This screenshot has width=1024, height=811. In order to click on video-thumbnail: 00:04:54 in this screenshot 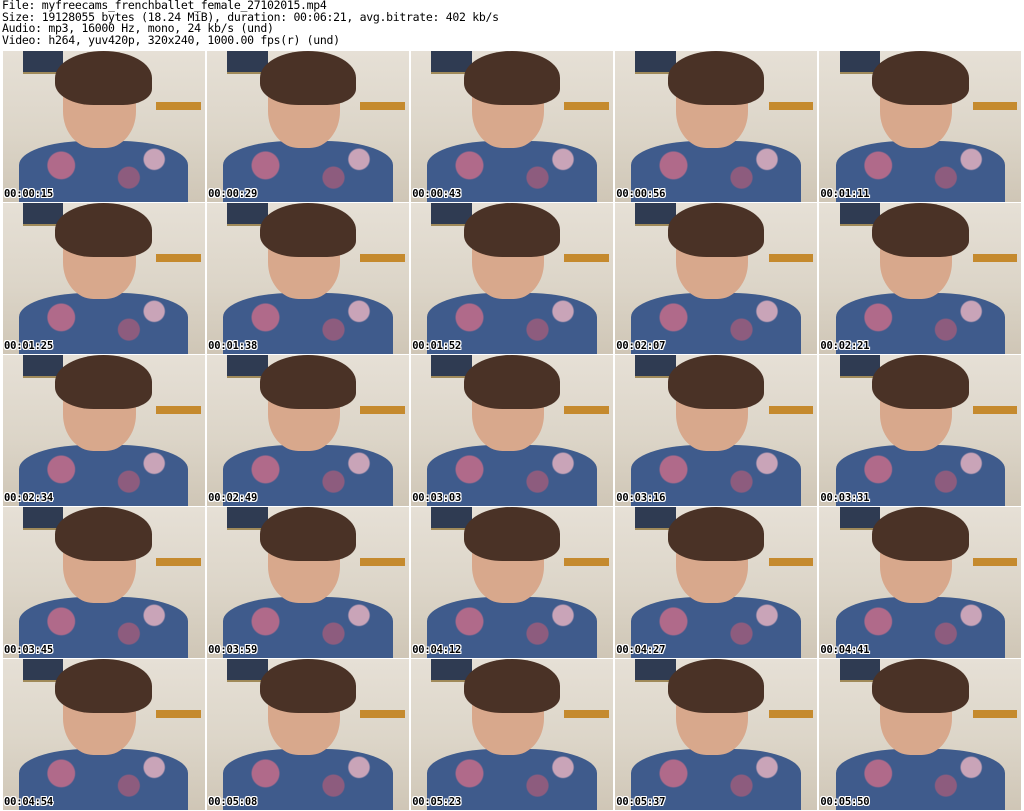, I will do `click(104, 734)`.